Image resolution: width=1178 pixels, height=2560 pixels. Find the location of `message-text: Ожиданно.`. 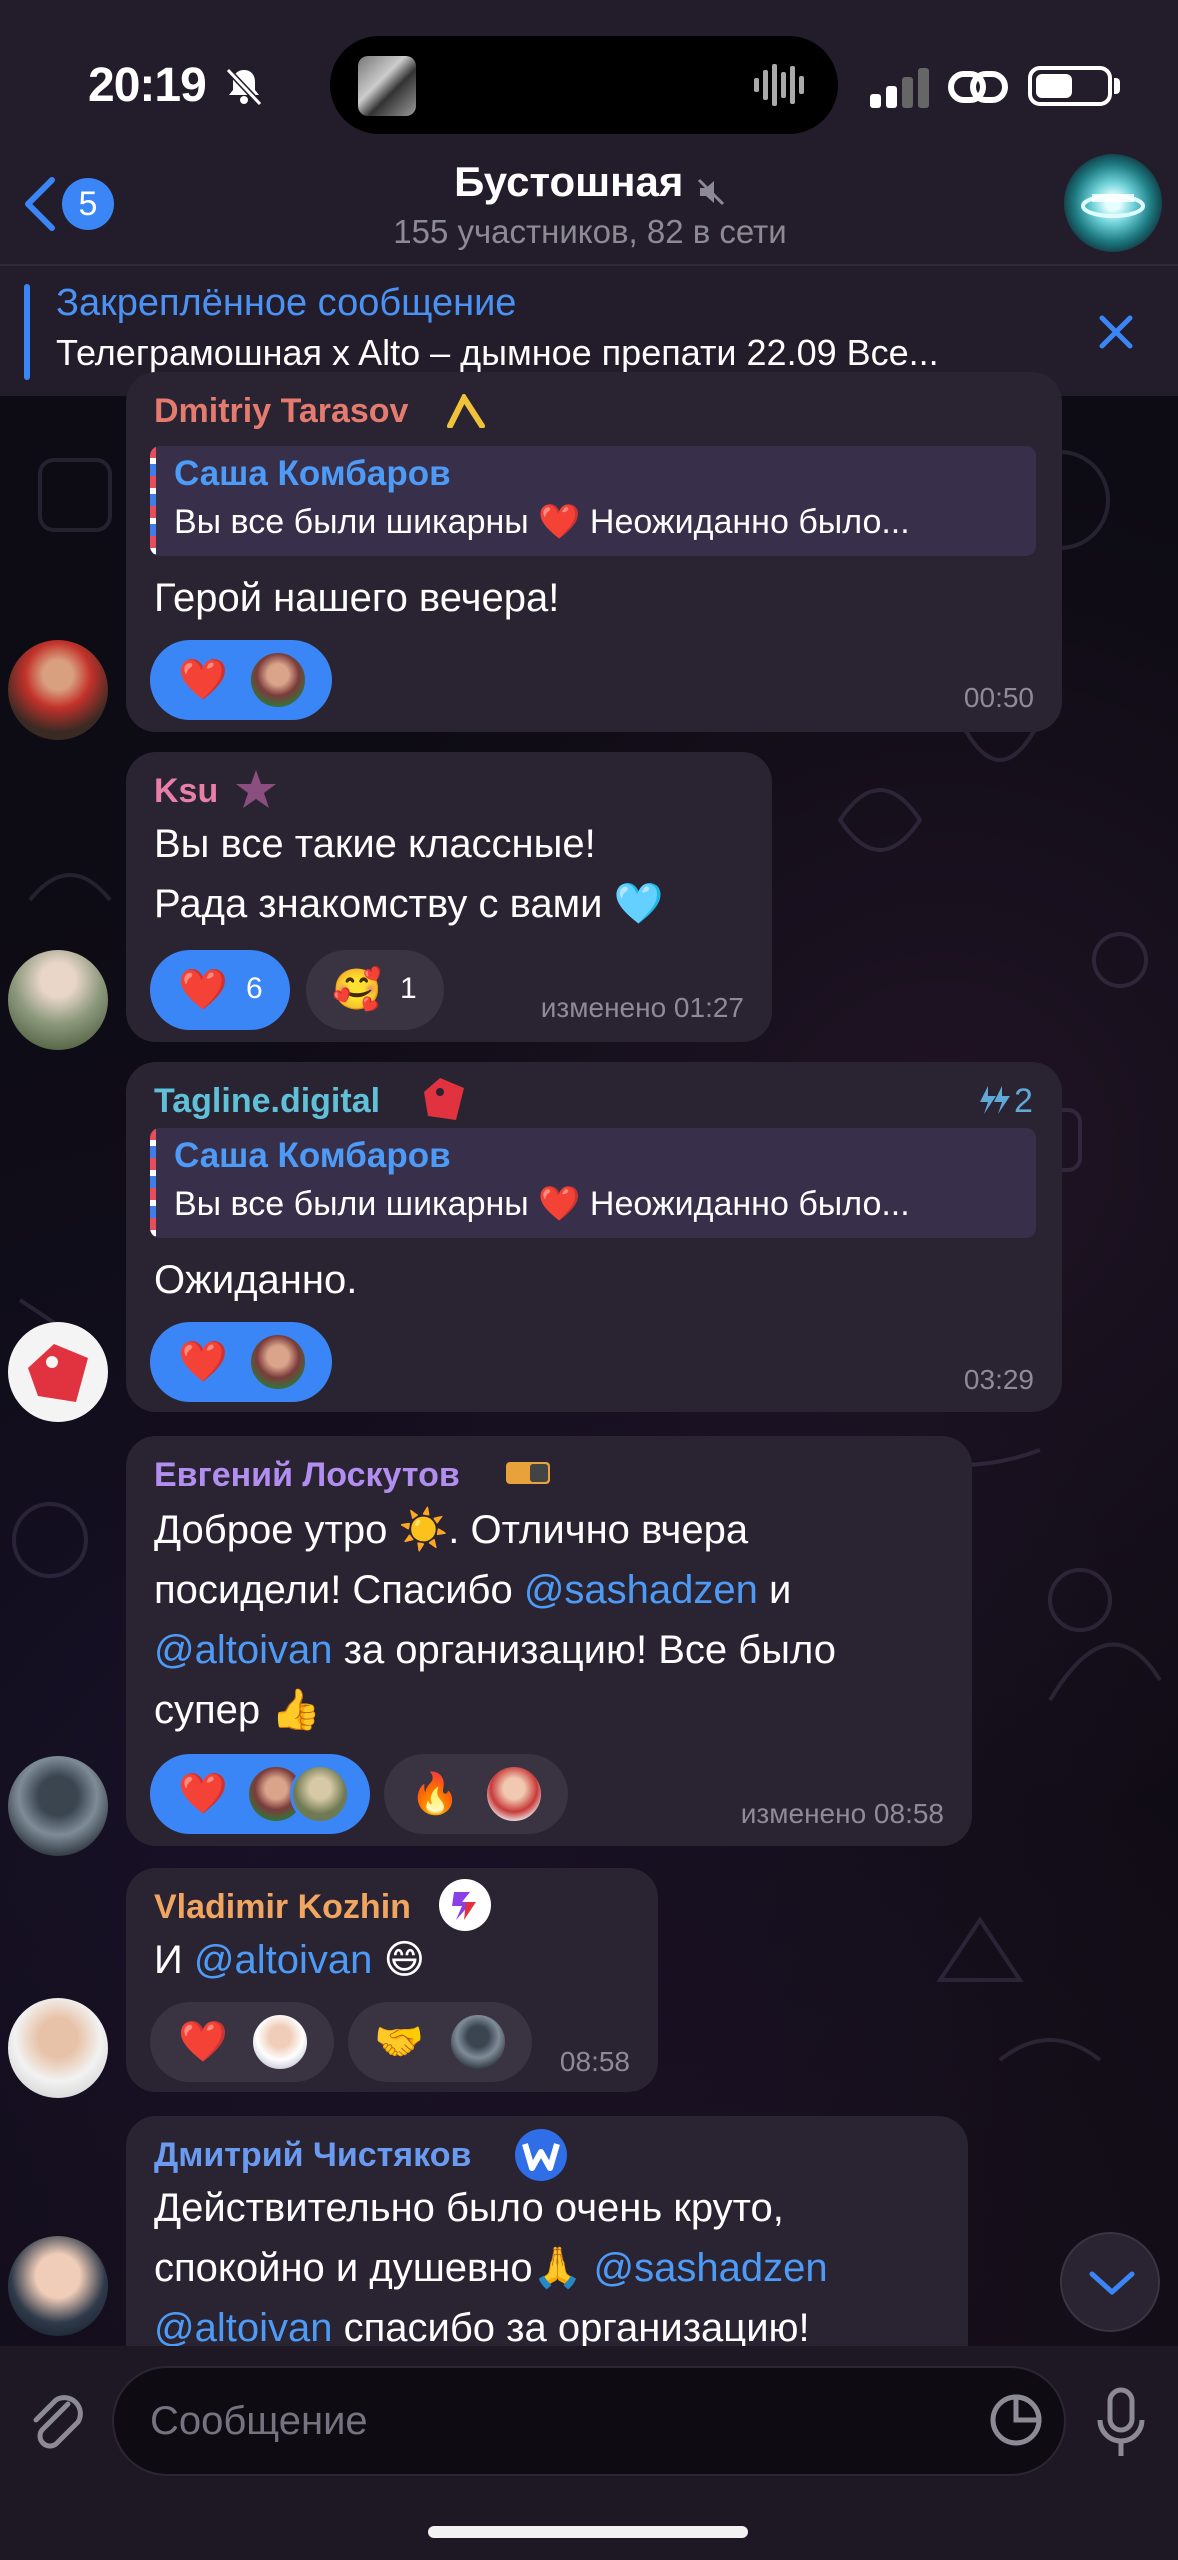

message-text: Ожиданно. is located at coordinates (256, 1280).